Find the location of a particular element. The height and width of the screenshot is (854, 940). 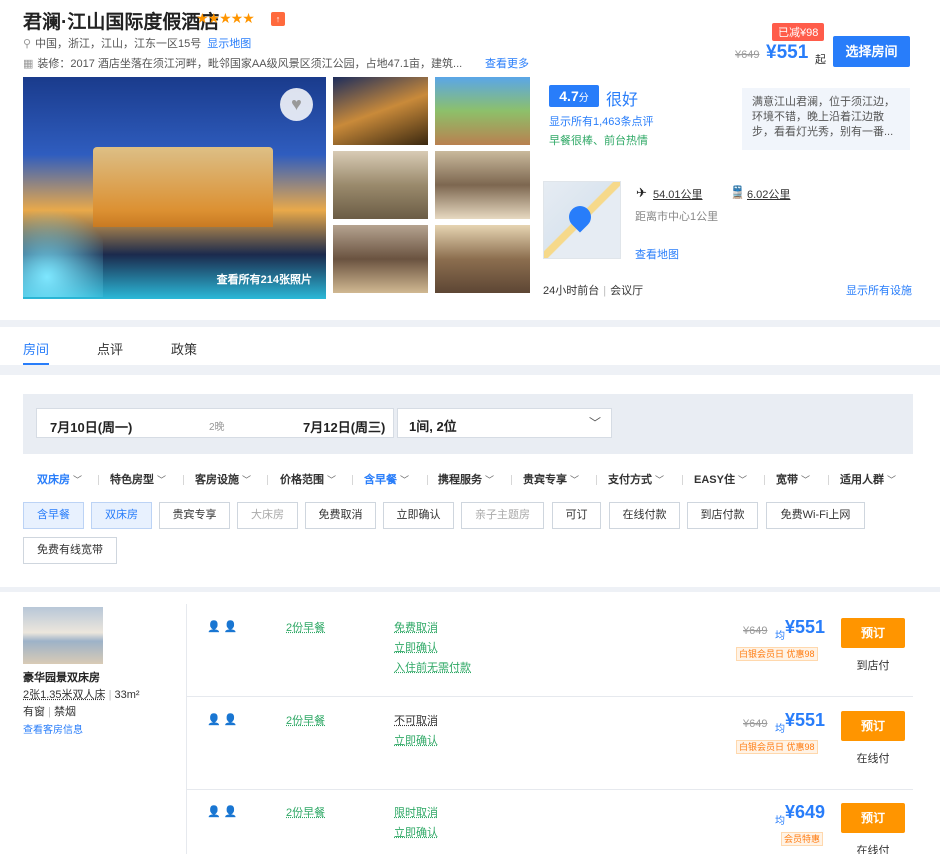

filter-dropdown: EASY住 ﹀ is located at coordinates (720, 479).